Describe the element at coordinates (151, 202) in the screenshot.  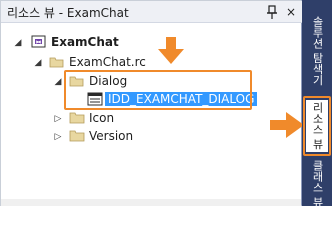
I see `horizontal-scrollbar` at that location.